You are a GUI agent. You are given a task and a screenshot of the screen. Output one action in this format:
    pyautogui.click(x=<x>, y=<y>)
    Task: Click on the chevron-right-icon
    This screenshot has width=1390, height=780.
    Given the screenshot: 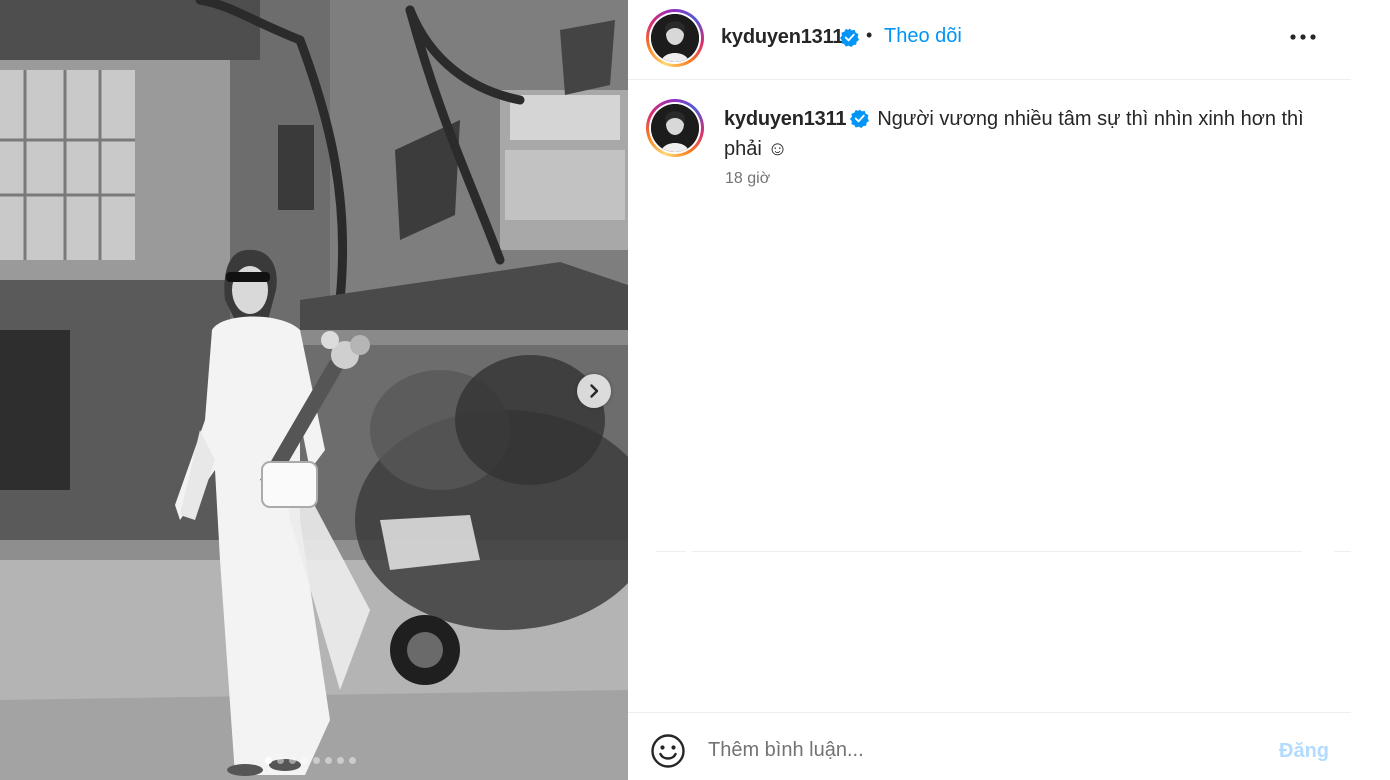 What is the action you would take?
    pyautogui.click(x=594, y=391)
    